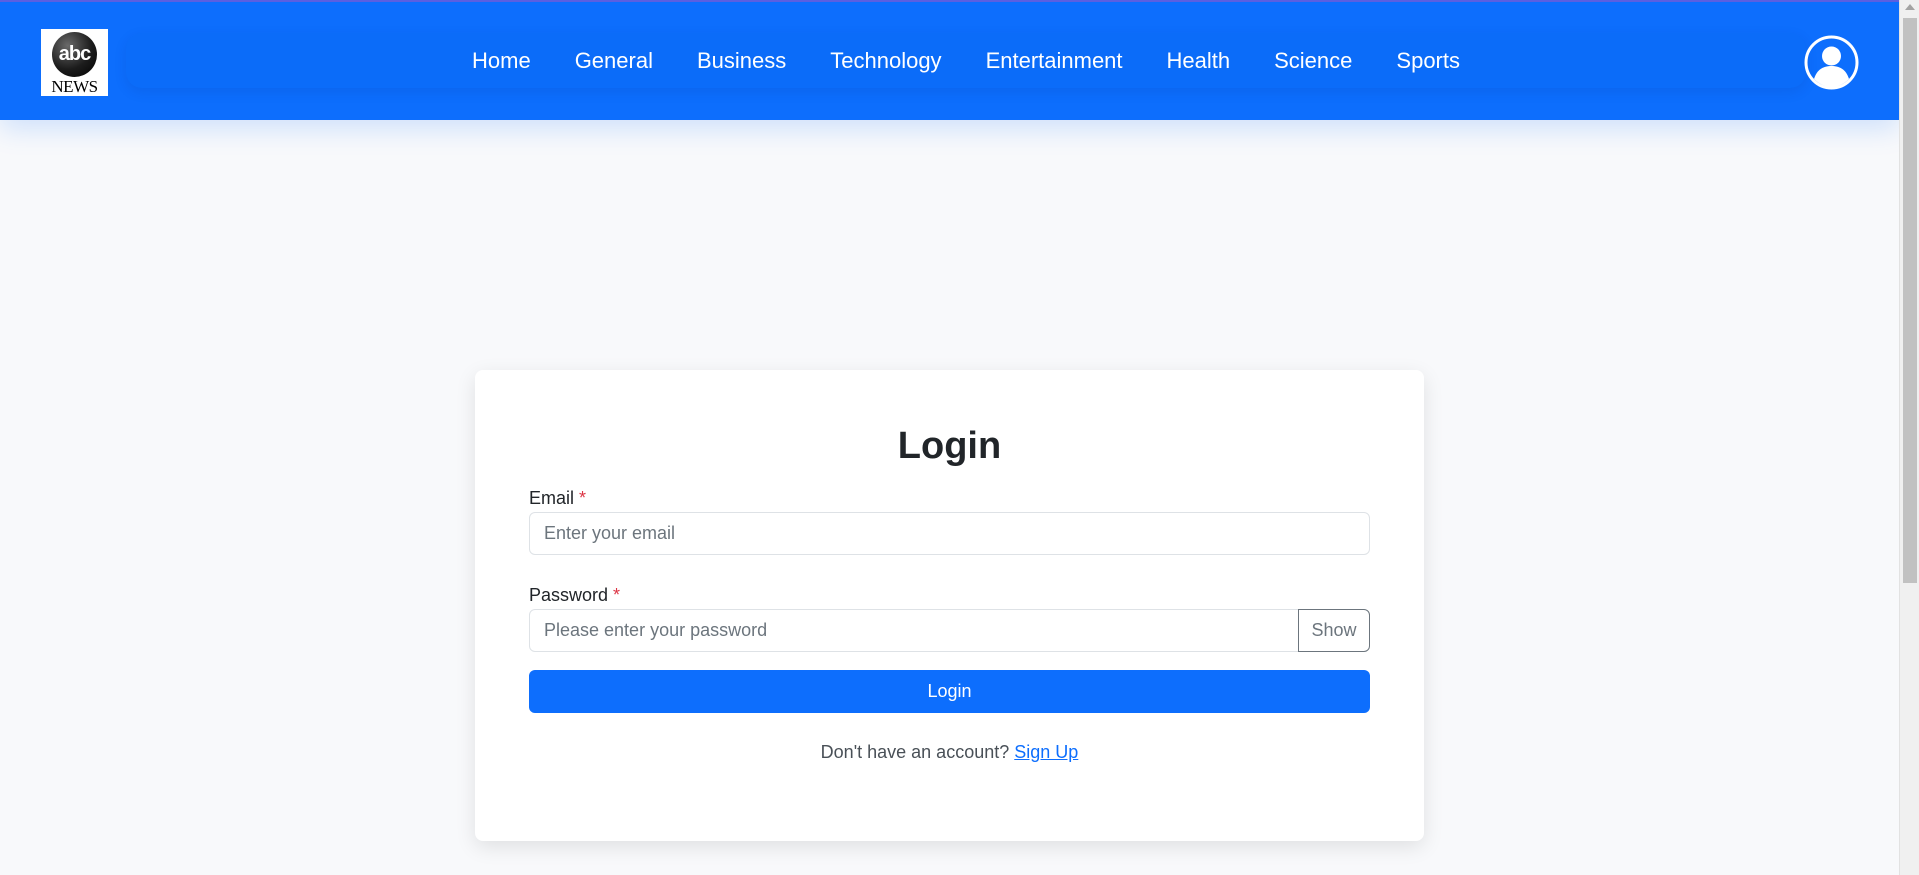 The image size is (1919, 875). I want to click on scrollbar-thumb, so click(1910, 300).